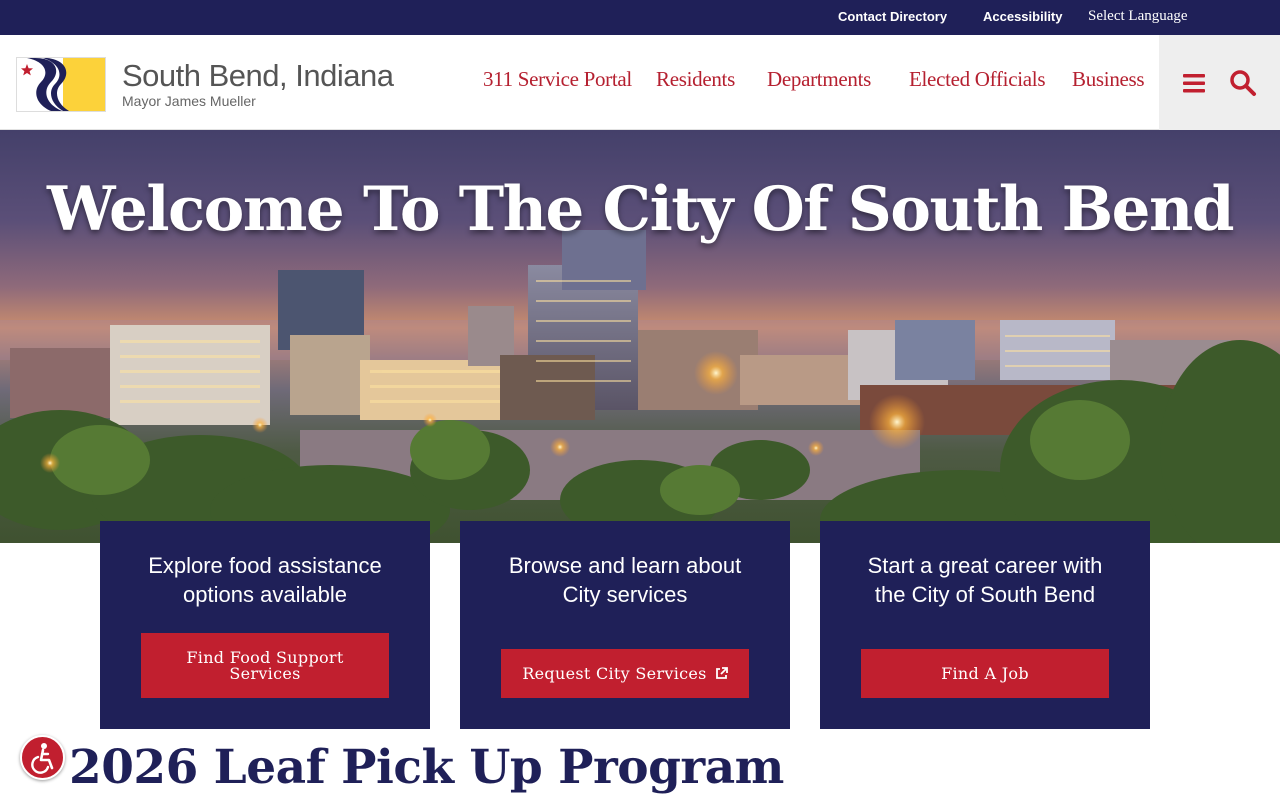 This screenshot has height=800, width=1280. Describe the element at coordinates (61, 84) in the screenshot. I see `city-logo` at that location.